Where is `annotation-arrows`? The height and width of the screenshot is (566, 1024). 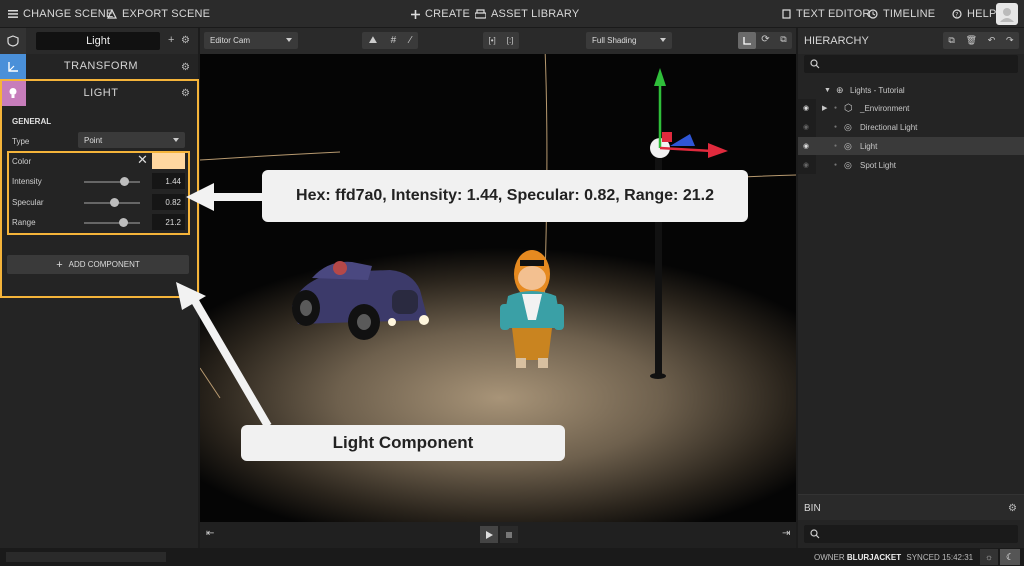 annotation-arrows is located at coordinates (224, 306).